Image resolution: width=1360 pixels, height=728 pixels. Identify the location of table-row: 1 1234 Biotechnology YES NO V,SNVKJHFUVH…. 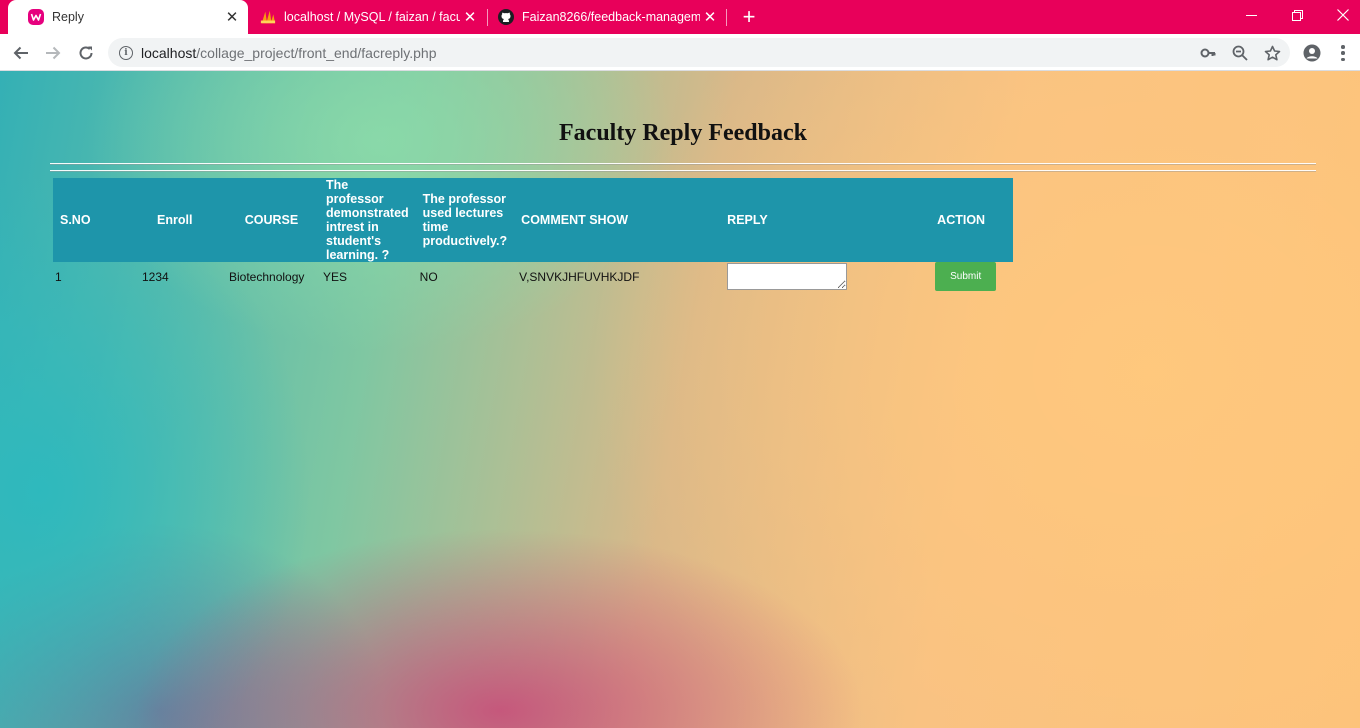
(533, 276).